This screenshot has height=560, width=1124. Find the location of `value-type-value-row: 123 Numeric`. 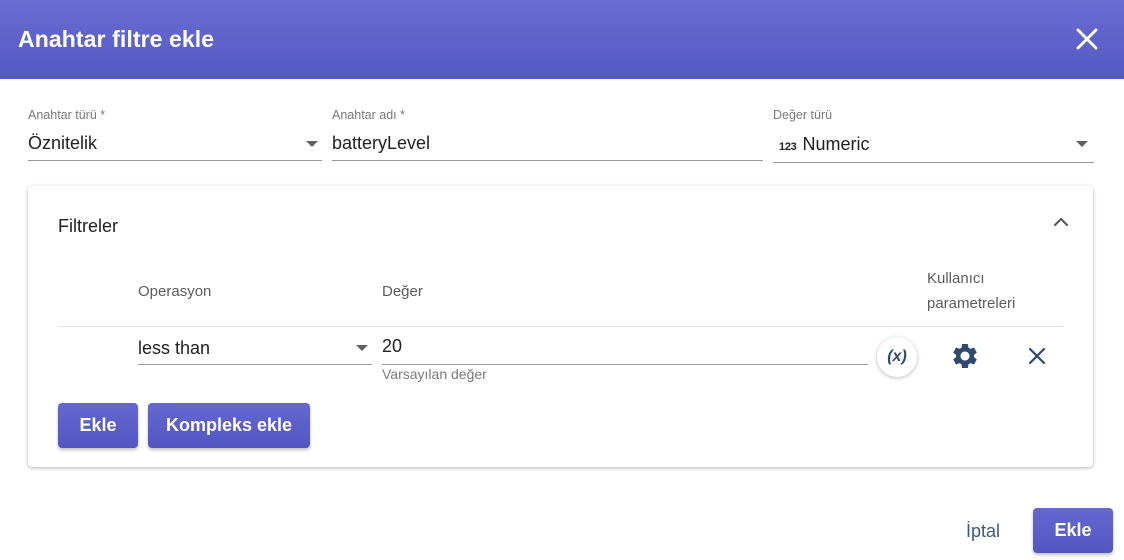

value-type-value-row: 123 Numeric is located at coordinates (821, 144).